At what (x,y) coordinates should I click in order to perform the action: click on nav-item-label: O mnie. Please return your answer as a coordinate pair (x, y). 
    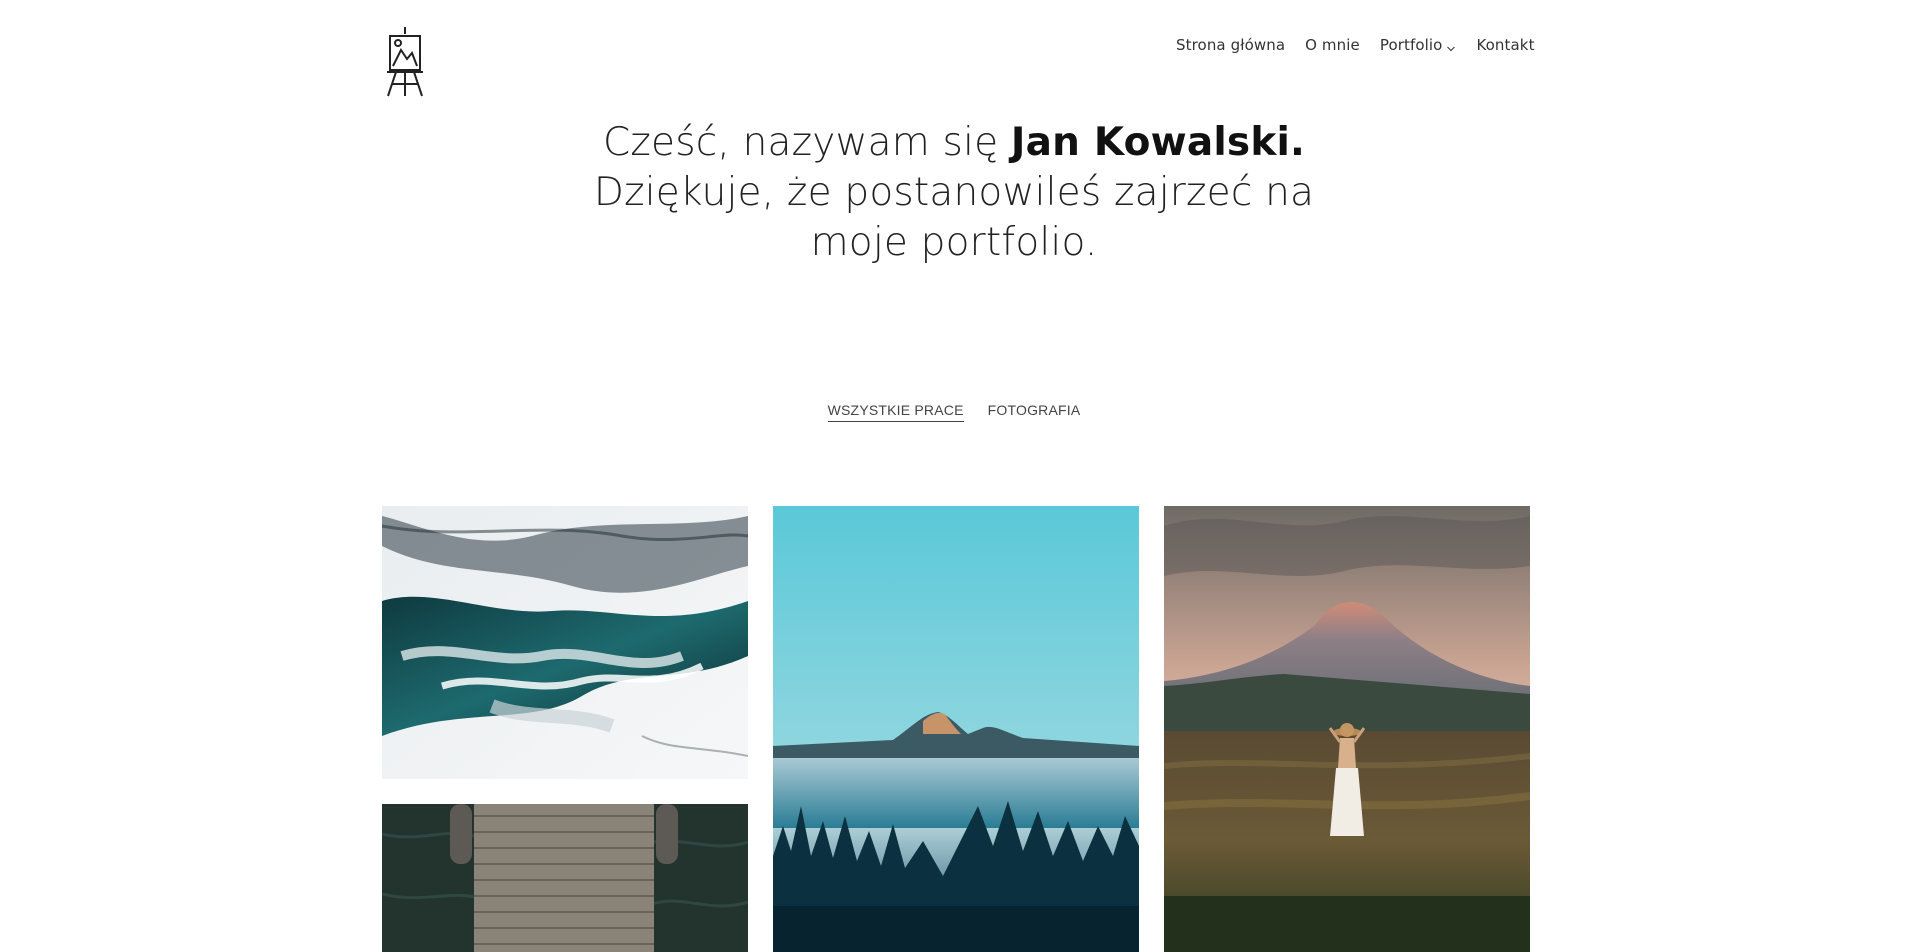
    Looking at the image, I should click on (1332, 45).